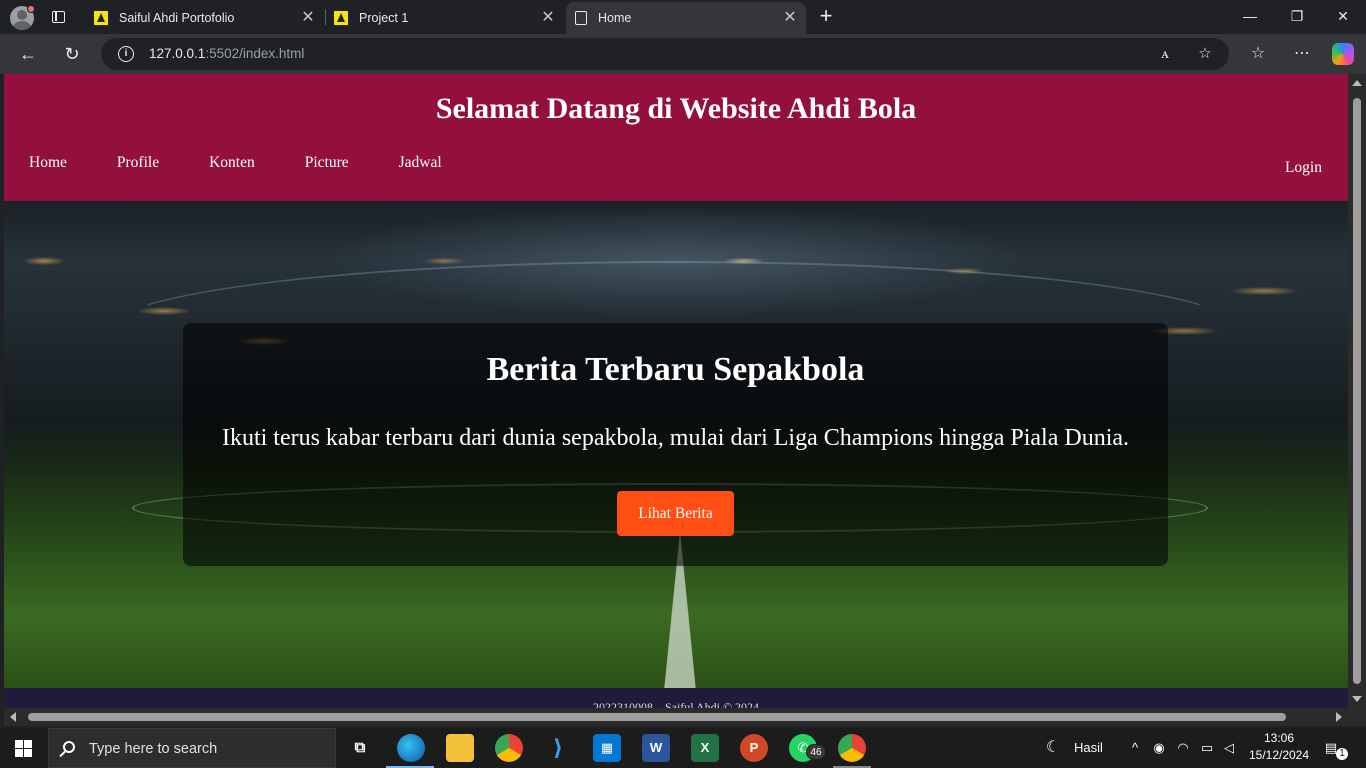 The height and width of the screenshot is (768, 1366). Describe the element at coordinates (852, 748) in the screenshot. I see `chrome-profile-icon` at that location.